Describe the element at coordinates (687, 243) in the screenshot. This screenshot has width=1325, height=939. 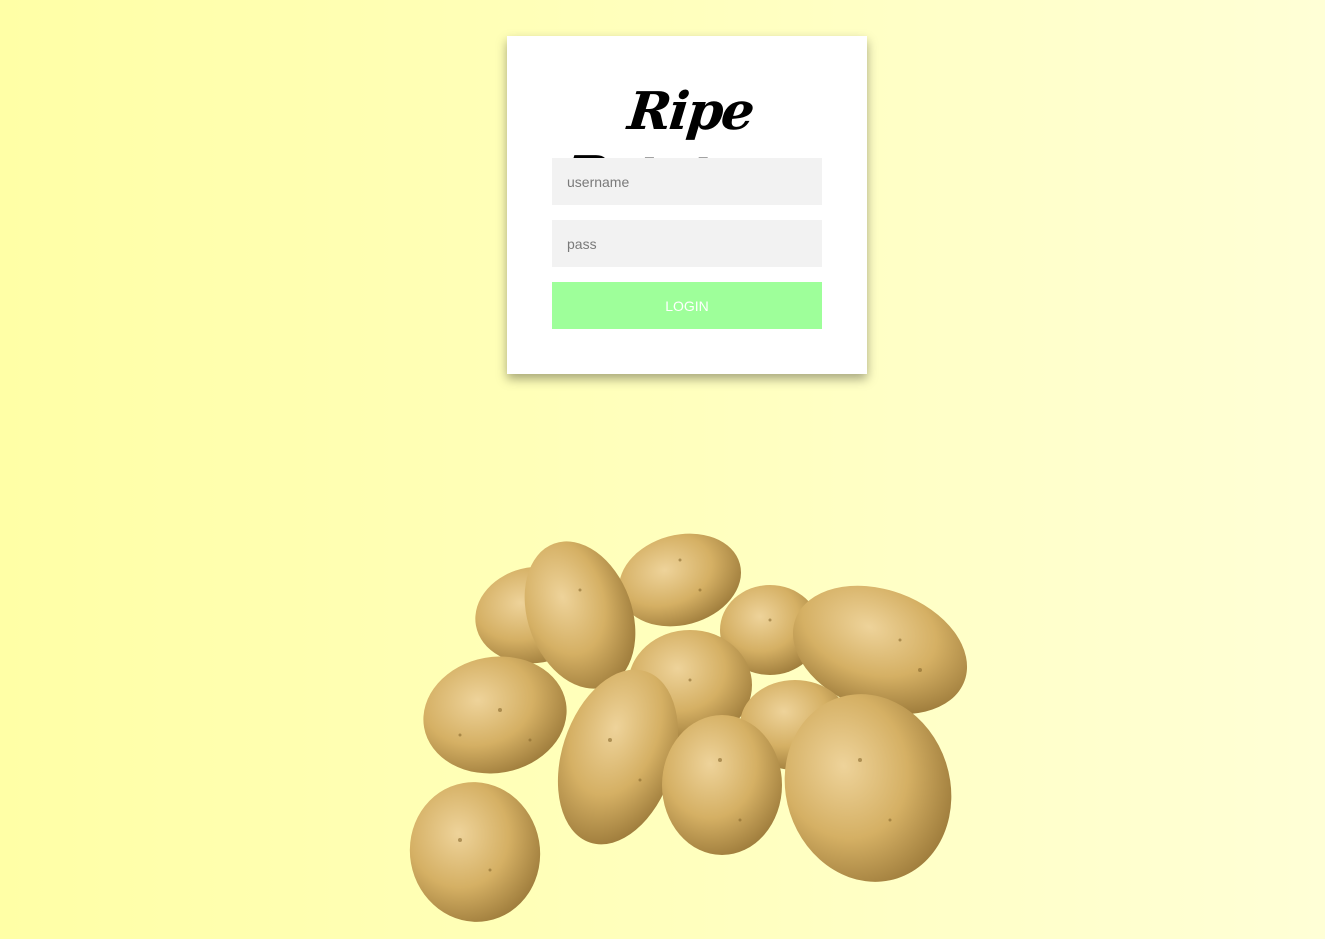
I see `password-input` at that location.